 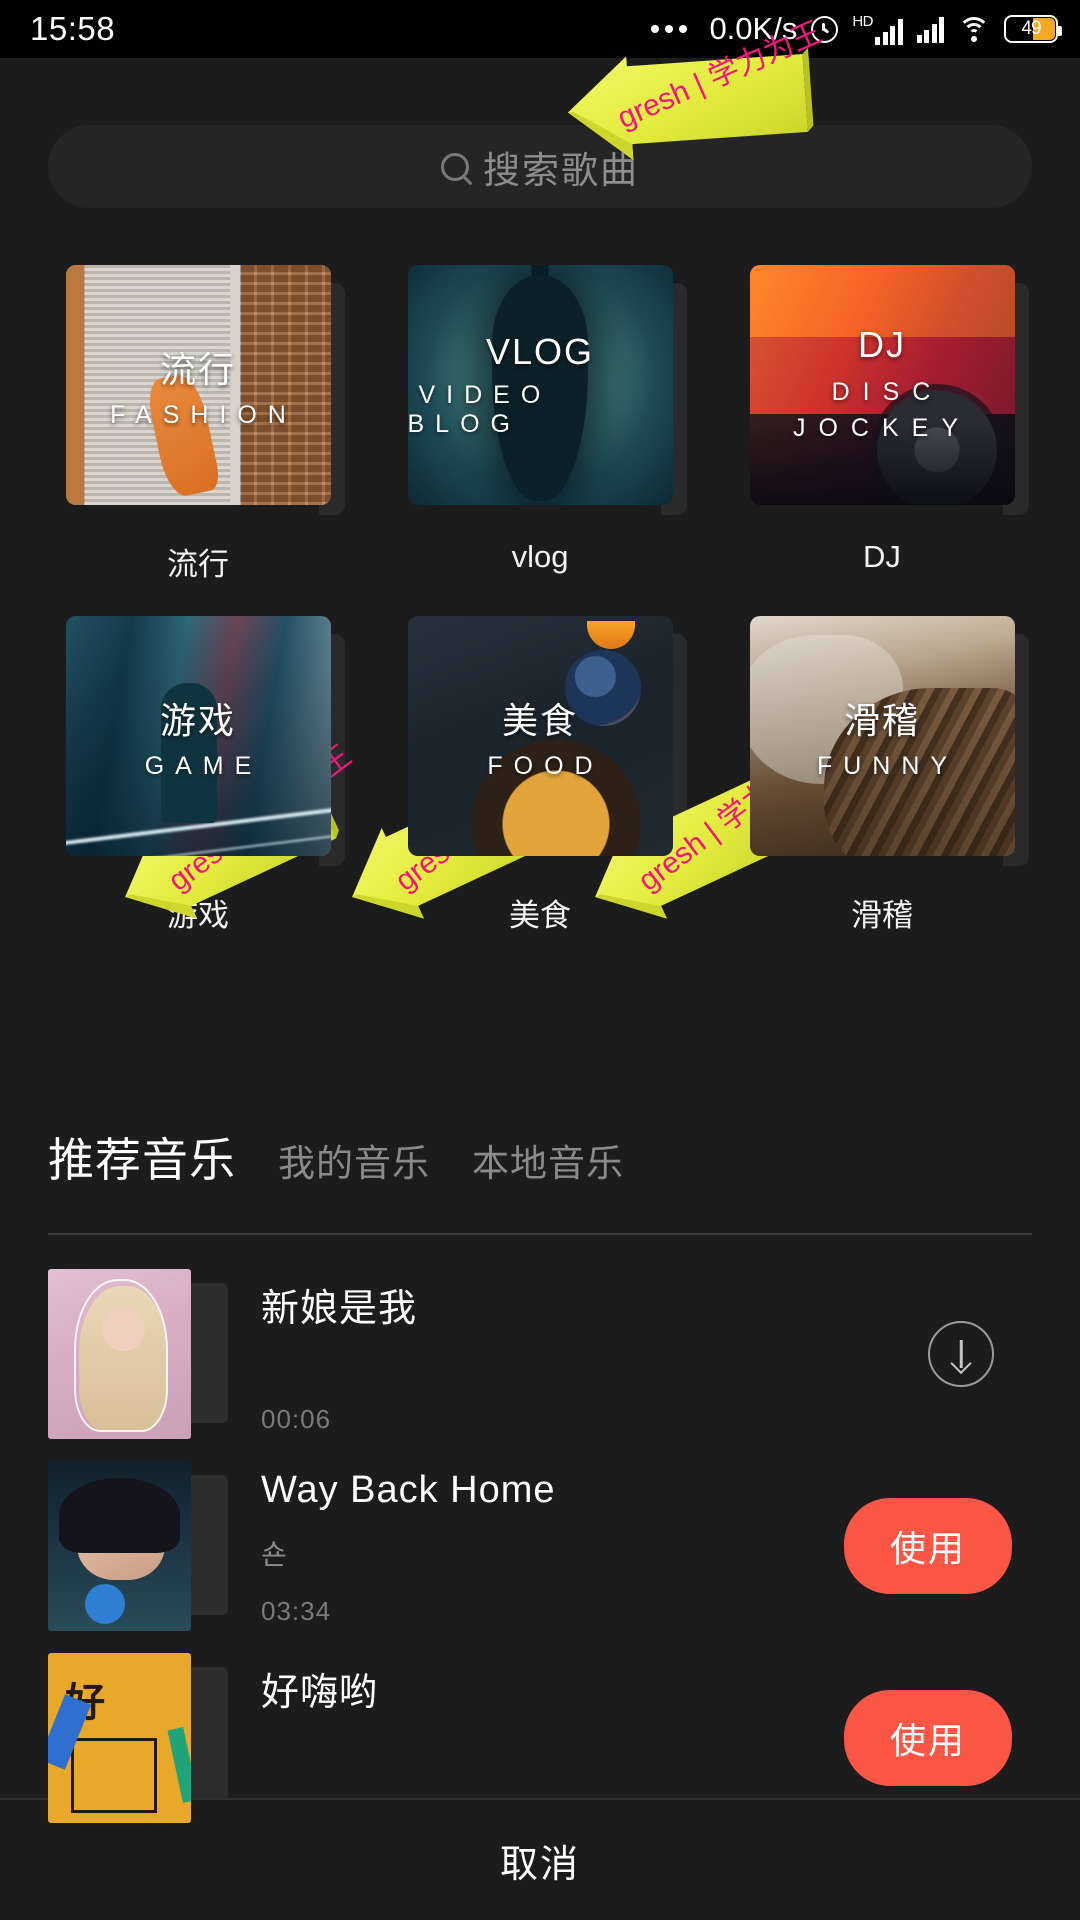 I want to click on category-item-game: 游戏 GAME 游戏, so click(x=198, y=775).